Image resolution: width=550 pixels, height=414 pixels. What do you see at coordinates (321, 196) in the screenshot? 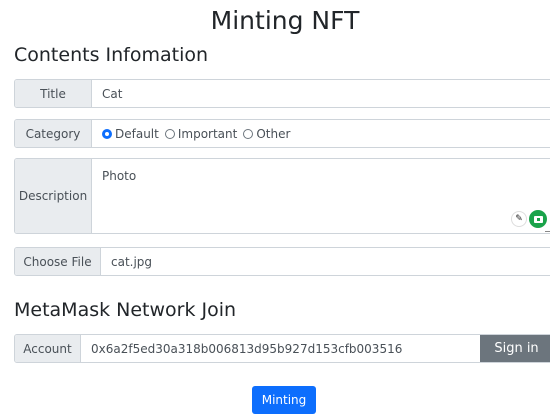
I see `description-textarea: Photo ✎` at bounding box center [321, 196].